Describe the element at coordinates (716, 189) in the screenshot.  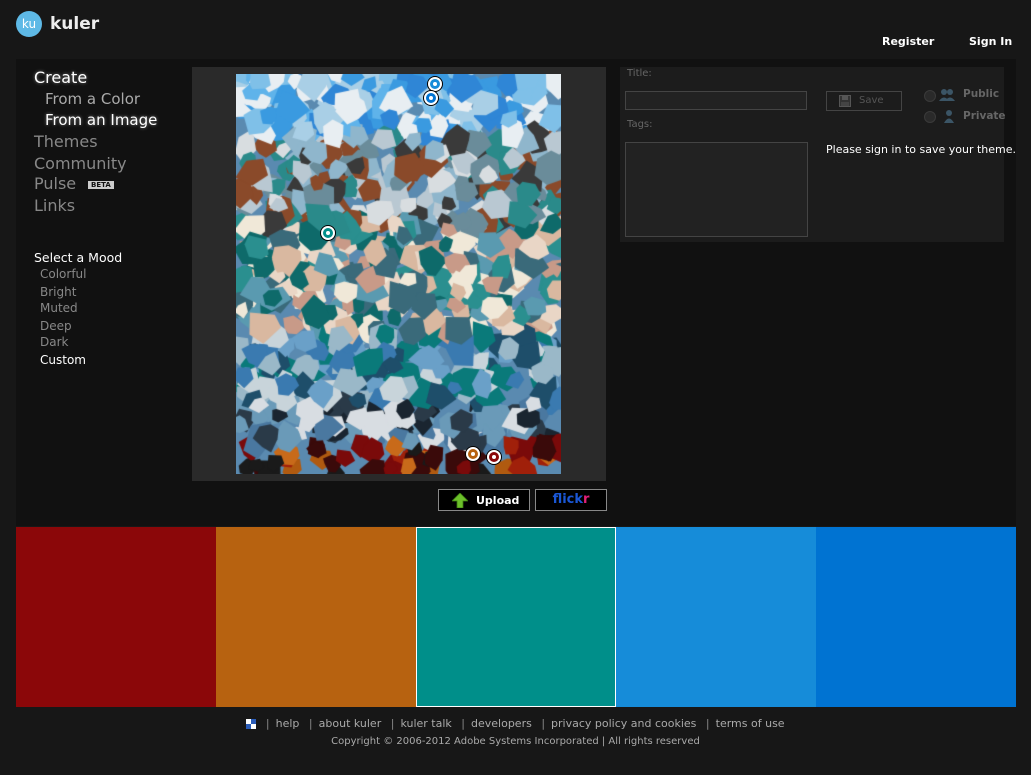
I see `tags-input` at that location.